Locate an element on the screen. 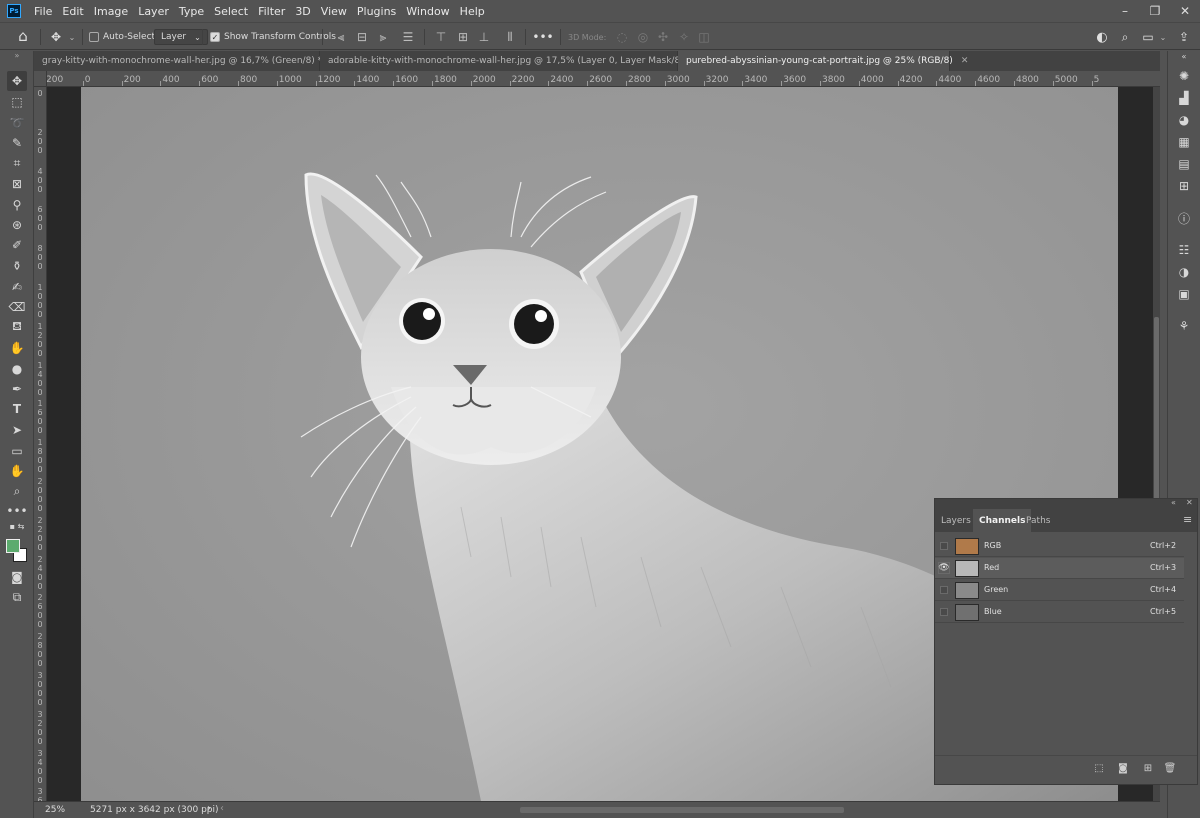  brush-tool-icon: ✐ is located at coordinates (17, 245).